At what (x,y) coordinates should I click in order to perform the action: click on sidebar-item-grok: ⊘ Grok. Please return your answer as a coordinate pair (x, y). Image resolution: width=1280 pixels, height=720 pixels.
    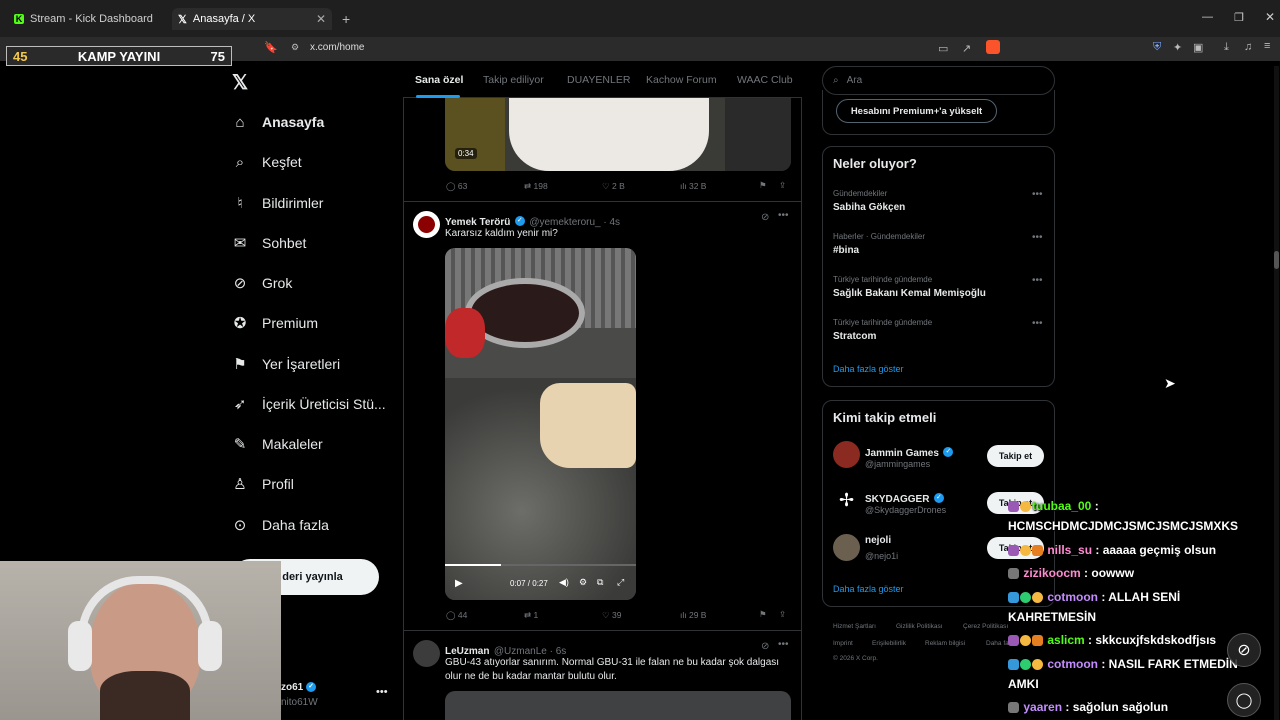
    Looking at the image, I should click on (262, 283).